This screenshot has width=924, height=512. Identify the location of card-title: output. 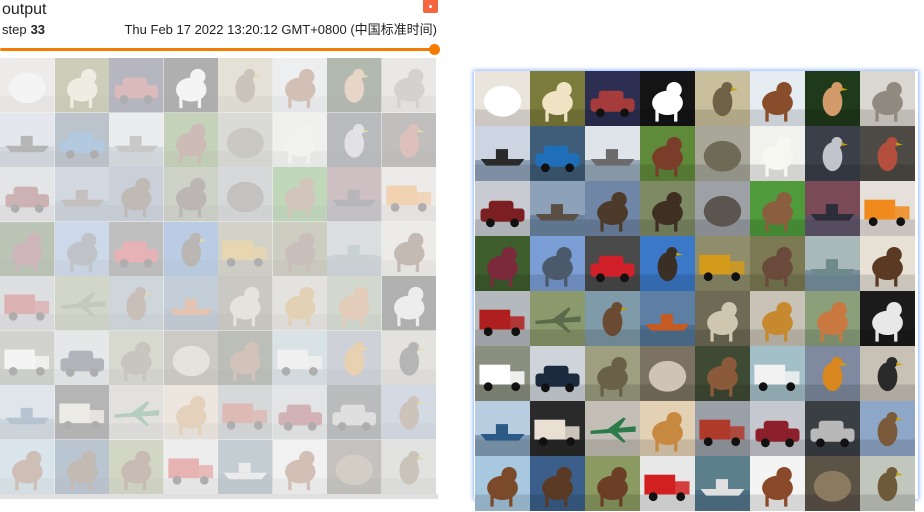
(24, 9).